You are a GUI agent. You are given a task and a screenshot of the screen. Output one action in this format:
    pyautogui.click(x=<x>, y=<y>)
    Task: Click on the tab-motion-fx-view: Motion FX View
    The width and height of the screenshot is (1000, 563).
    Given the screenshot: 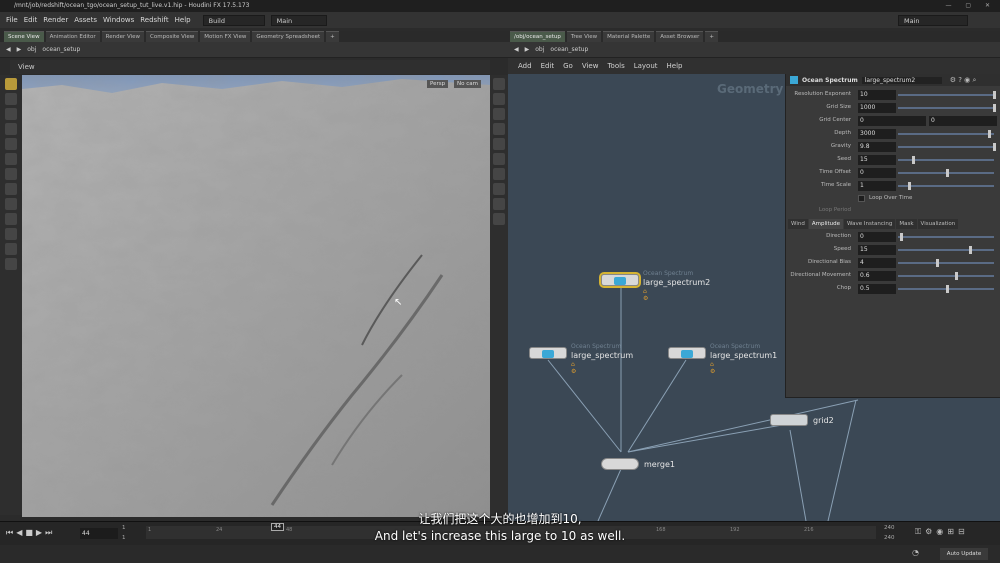 What is the action you would take?
    pyautogui.click(x=225, y=36)
    